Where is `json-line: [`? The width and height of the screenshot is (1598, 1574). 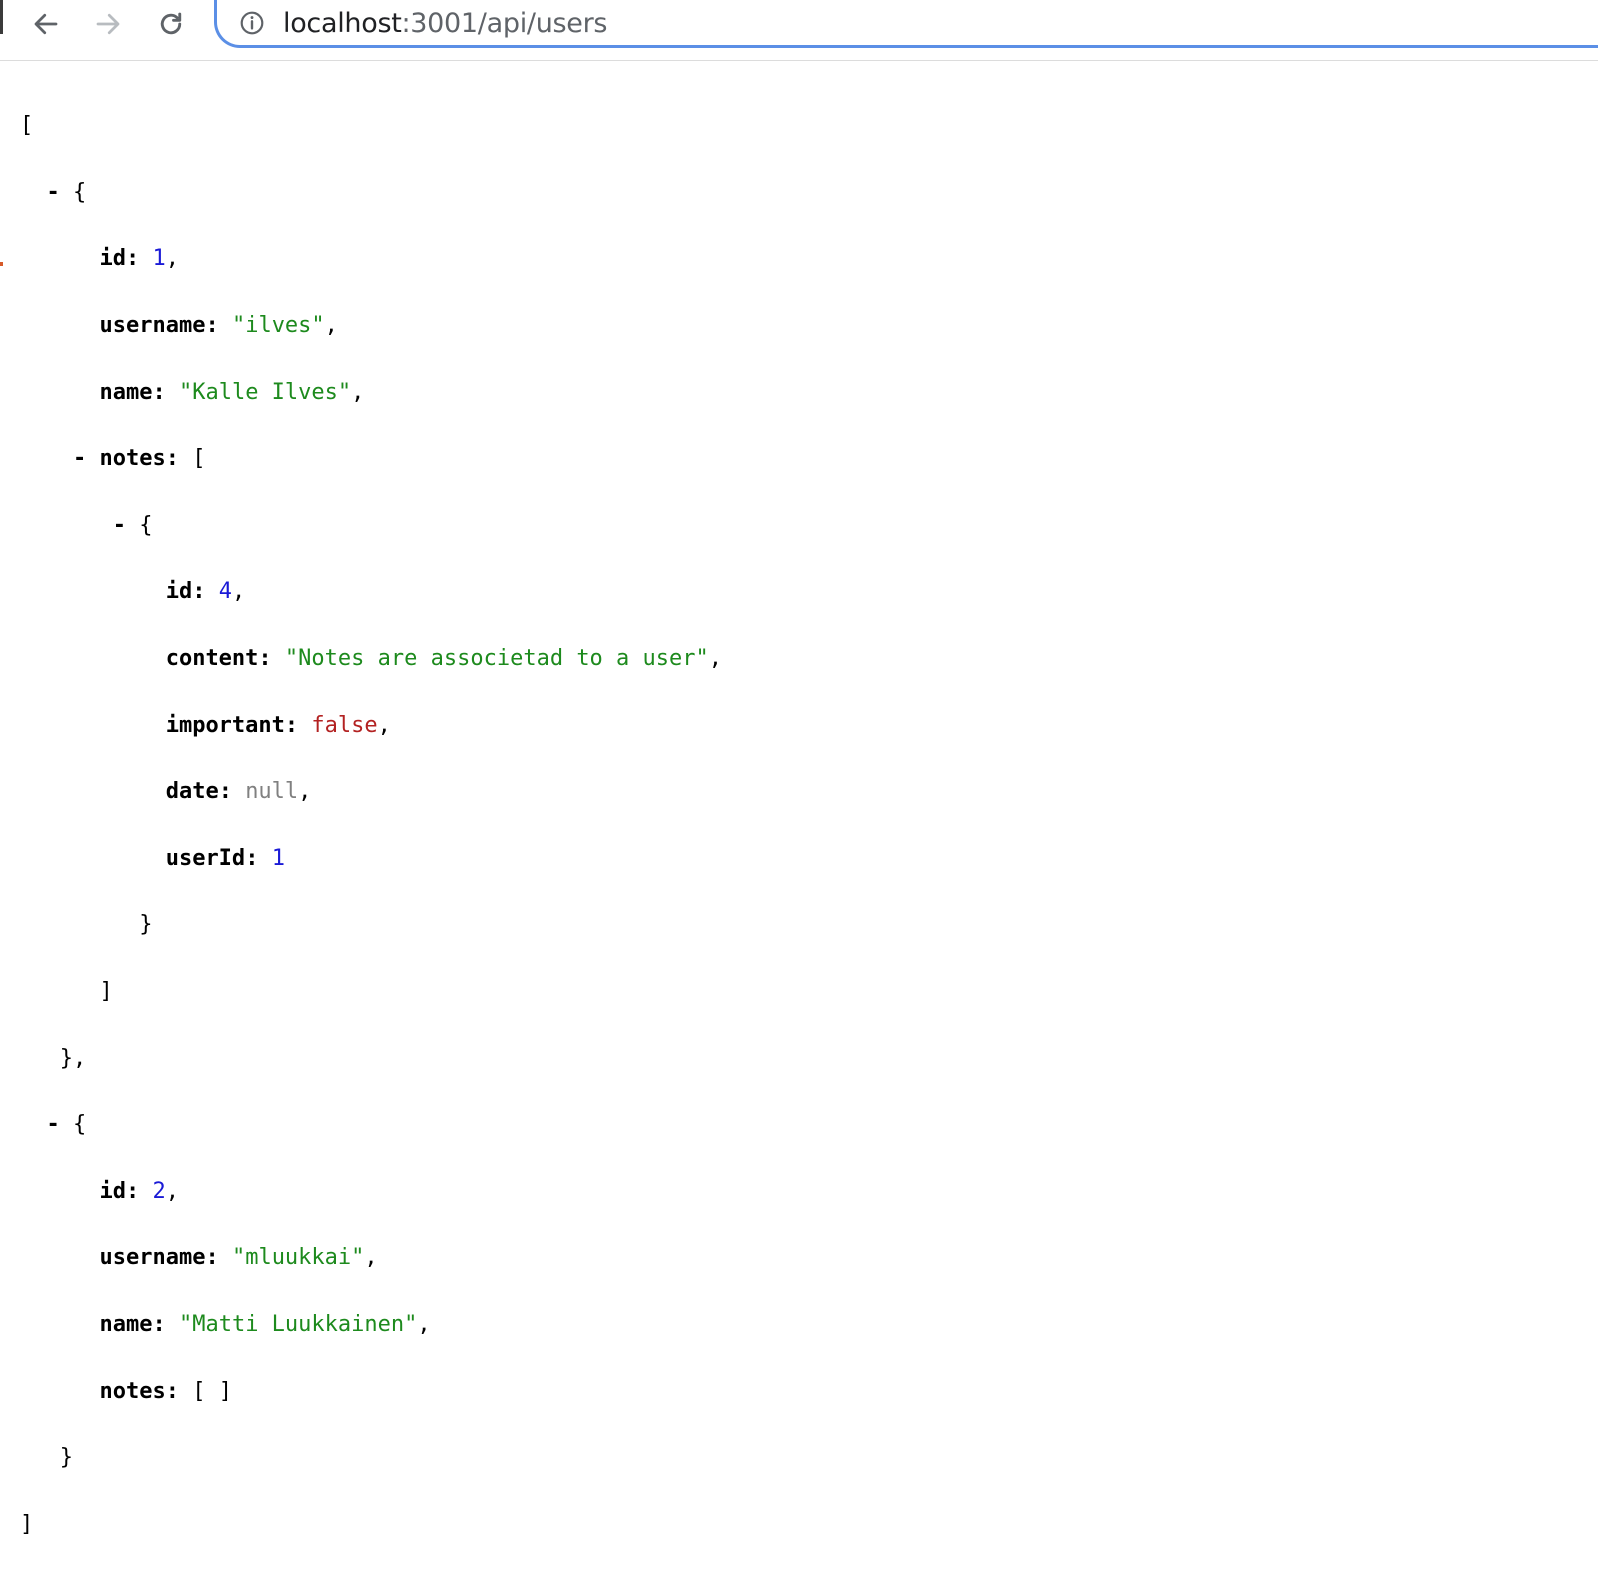 json-line: [ is located at coordinates (27, 126).